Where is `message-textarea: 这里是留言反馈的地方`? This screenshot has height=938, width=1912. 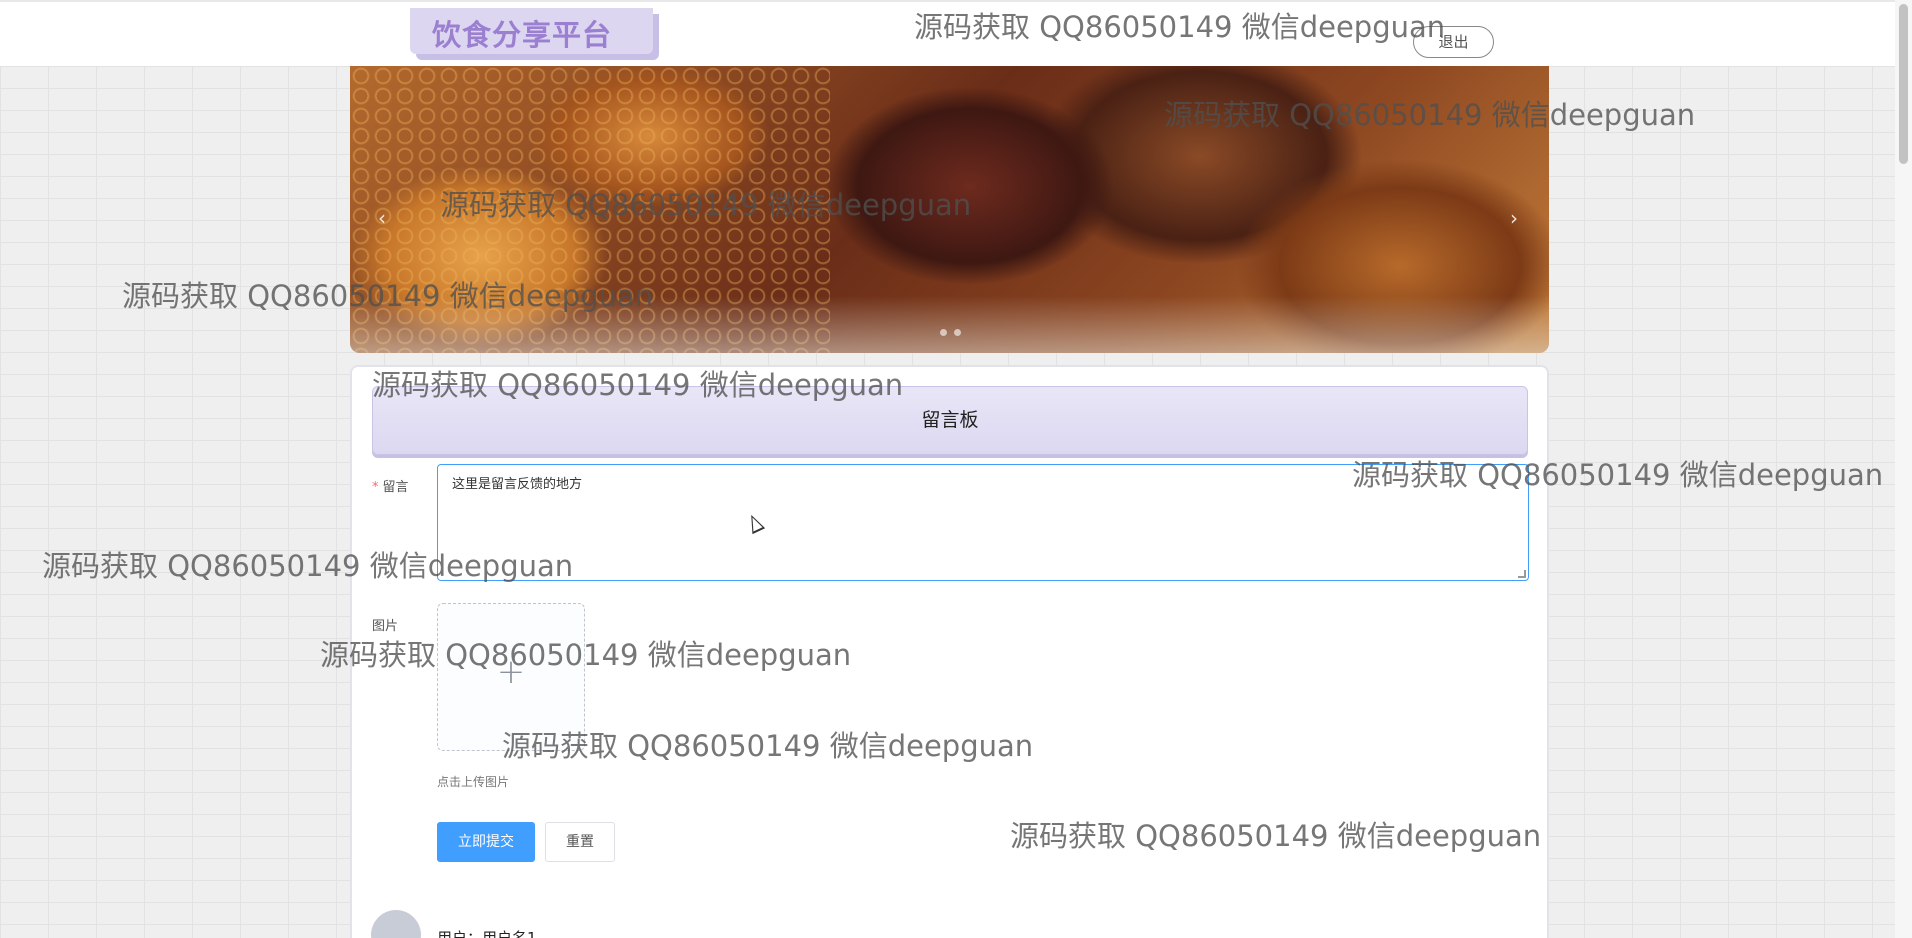
message-textarea: 这里是留言反馈的地方 is located at coordinates (983, 522).